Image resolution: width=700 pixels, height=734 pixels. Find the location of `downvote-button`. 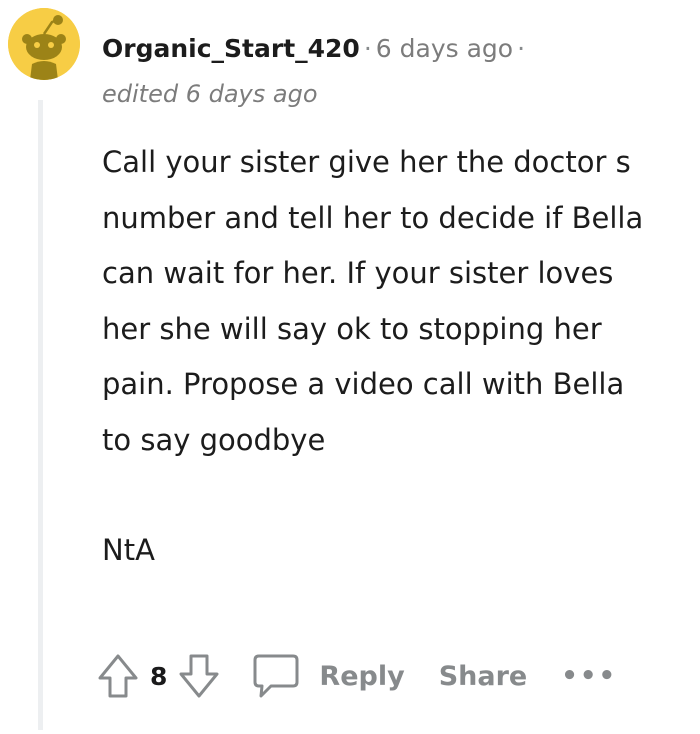

downvote-button is located at coordinates (199, 676).